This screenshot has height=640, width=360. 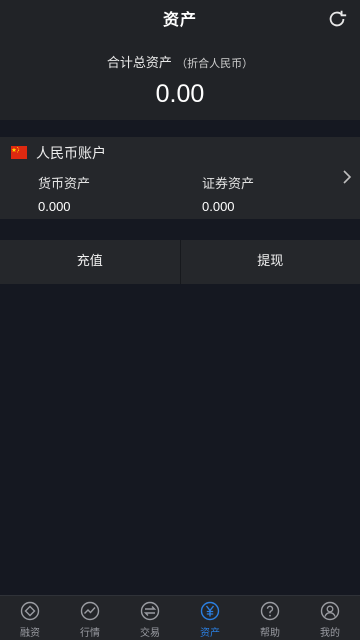 I want to click on chevron-right-icon, so click(x=347, y=177).